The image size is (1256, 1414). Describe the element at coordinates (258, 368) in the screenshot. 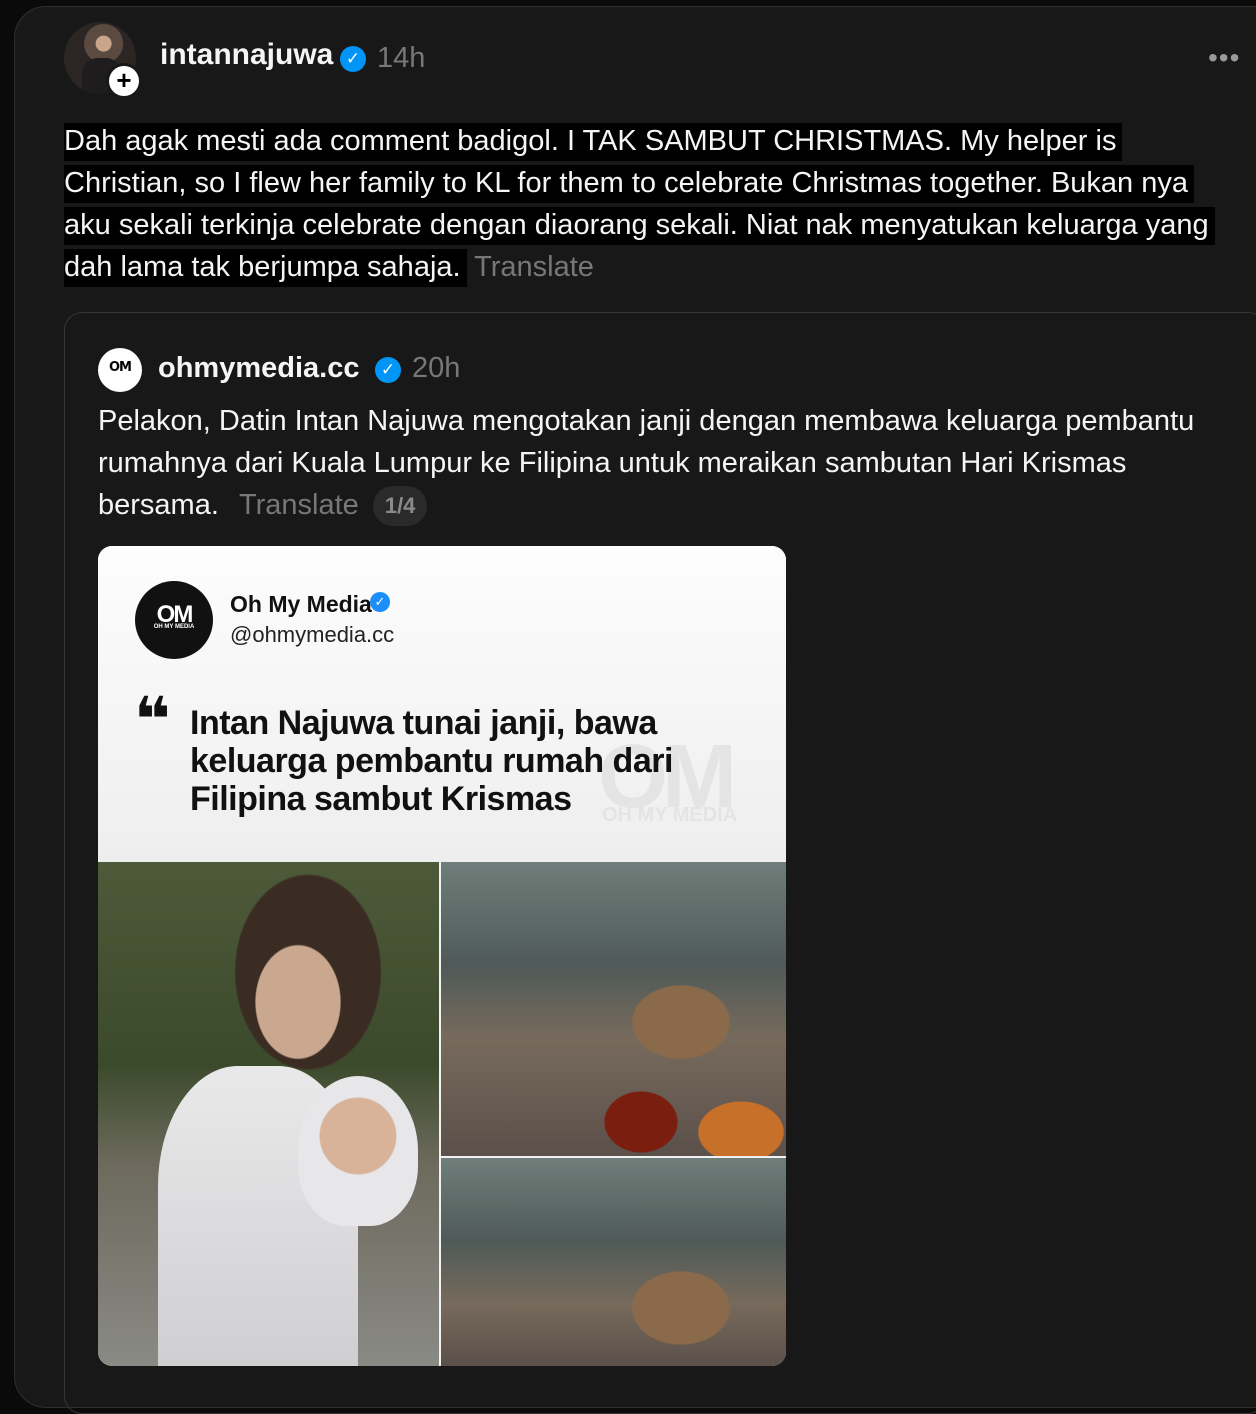

I see `quoted-author-username: ohmymedia.cc` at that location.